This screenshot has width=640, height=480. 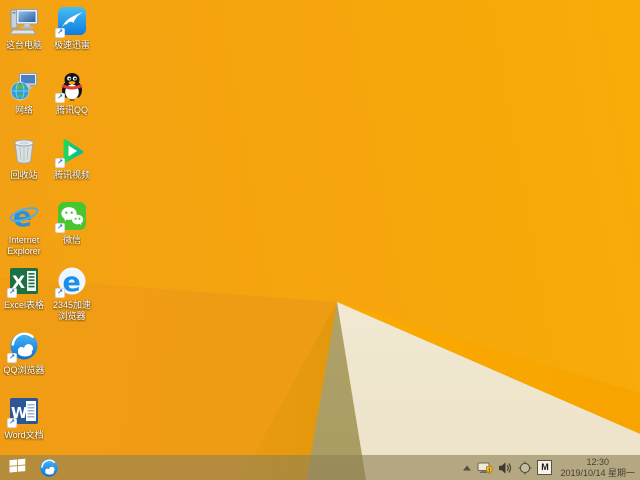 I want to click on desktop-icon-qq-browser: ↗ QQ浏览器, so click(x=24, y=362).